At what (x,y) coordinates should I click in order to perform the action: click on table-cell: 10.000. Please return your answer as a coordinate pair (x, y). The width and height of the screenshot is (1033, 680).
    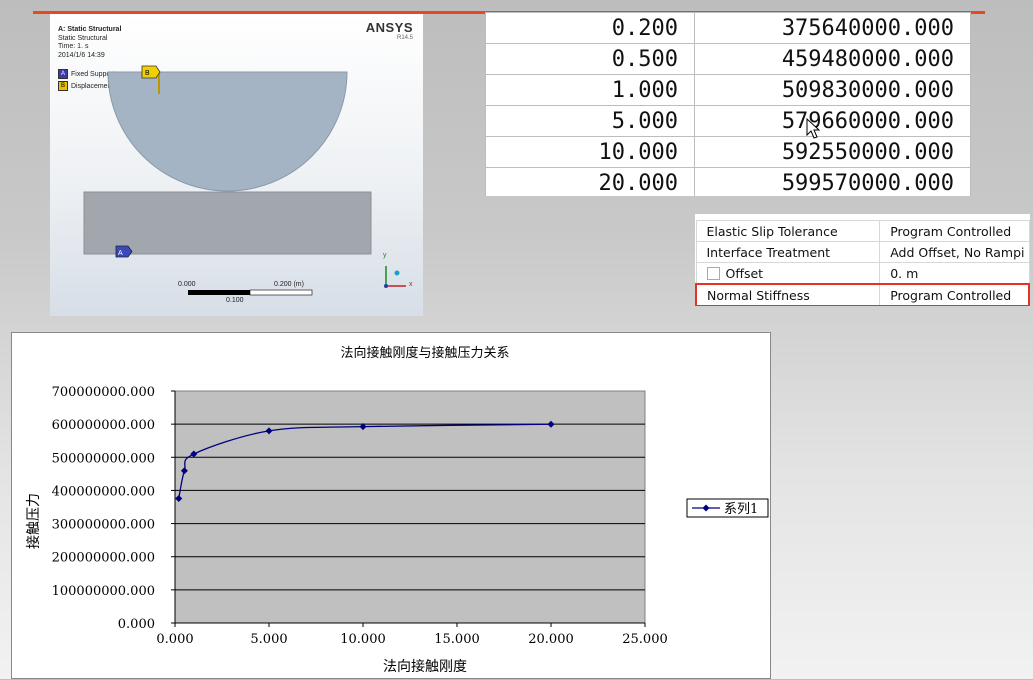
    Looking at the image, I should click on (590, 152).